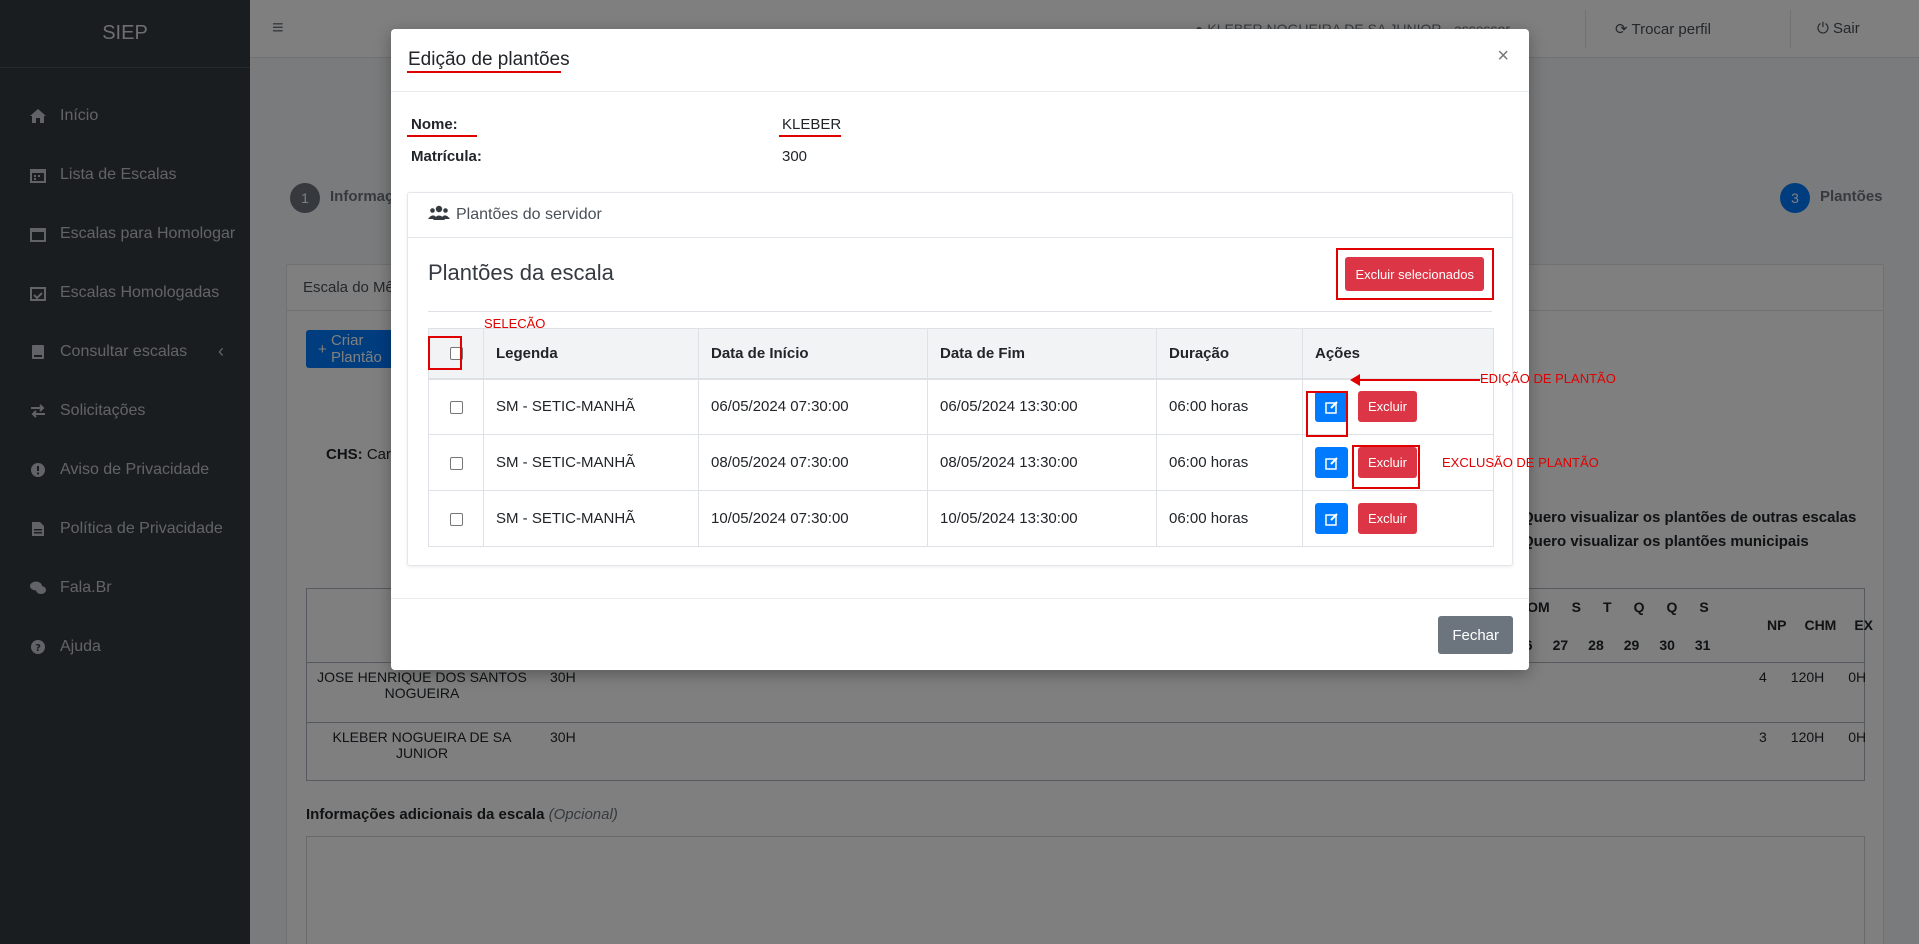  What do you see at coordinates (1398, 354) in the screenshot?
I see `column-header: Ações` at bounding box center [1398, 354].